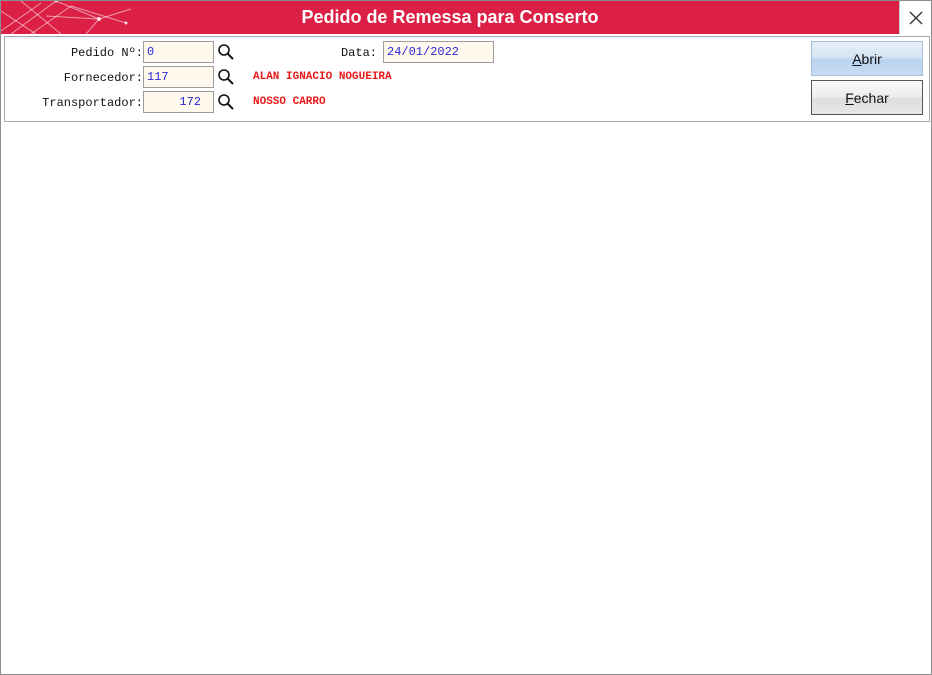 This screenshot has width=932, height=675. I want to click on close-button, so click(915, 17).